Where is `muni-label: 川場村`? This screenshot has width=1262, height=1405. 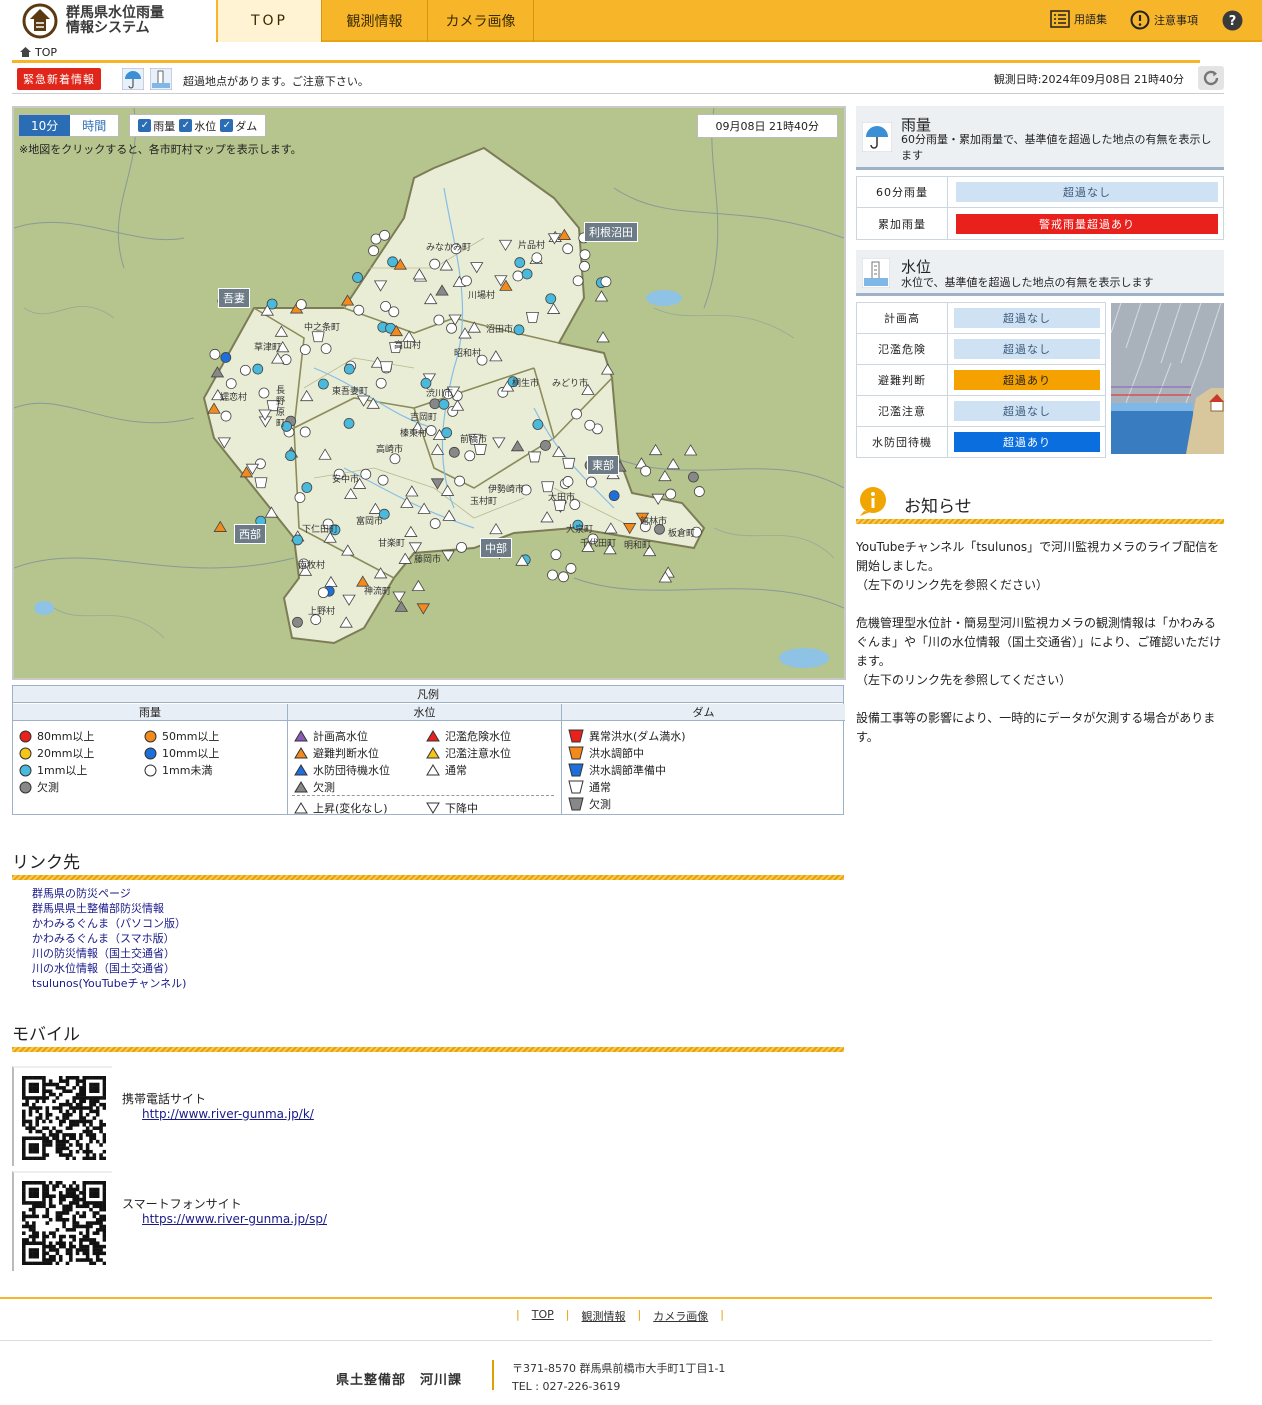 muni-label: 川場村 is located at coordinates (481, 294).